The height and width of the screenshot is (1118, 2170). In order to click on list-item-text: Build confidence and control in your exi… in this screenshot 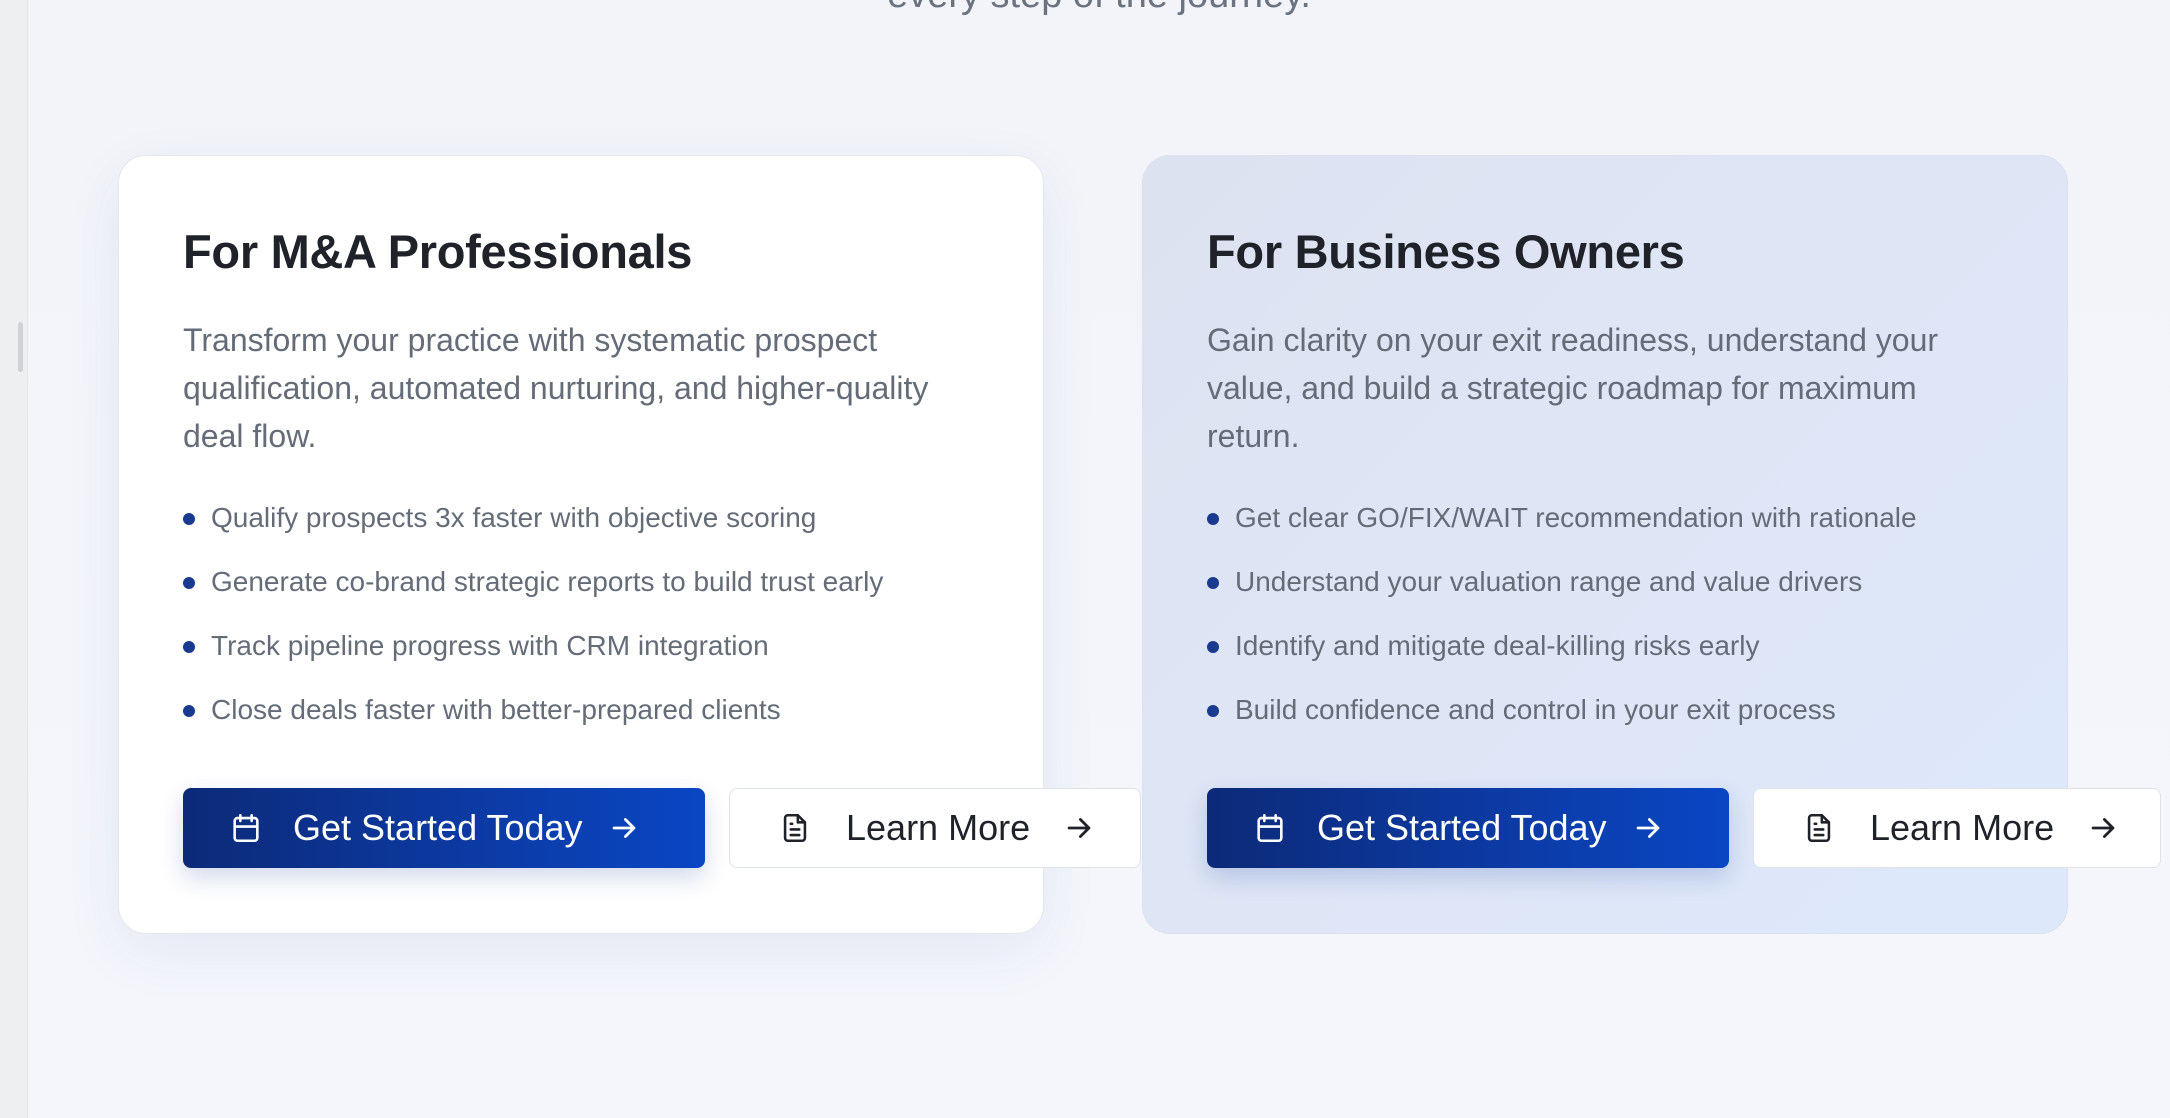, I will do `click(1535, 709)`.